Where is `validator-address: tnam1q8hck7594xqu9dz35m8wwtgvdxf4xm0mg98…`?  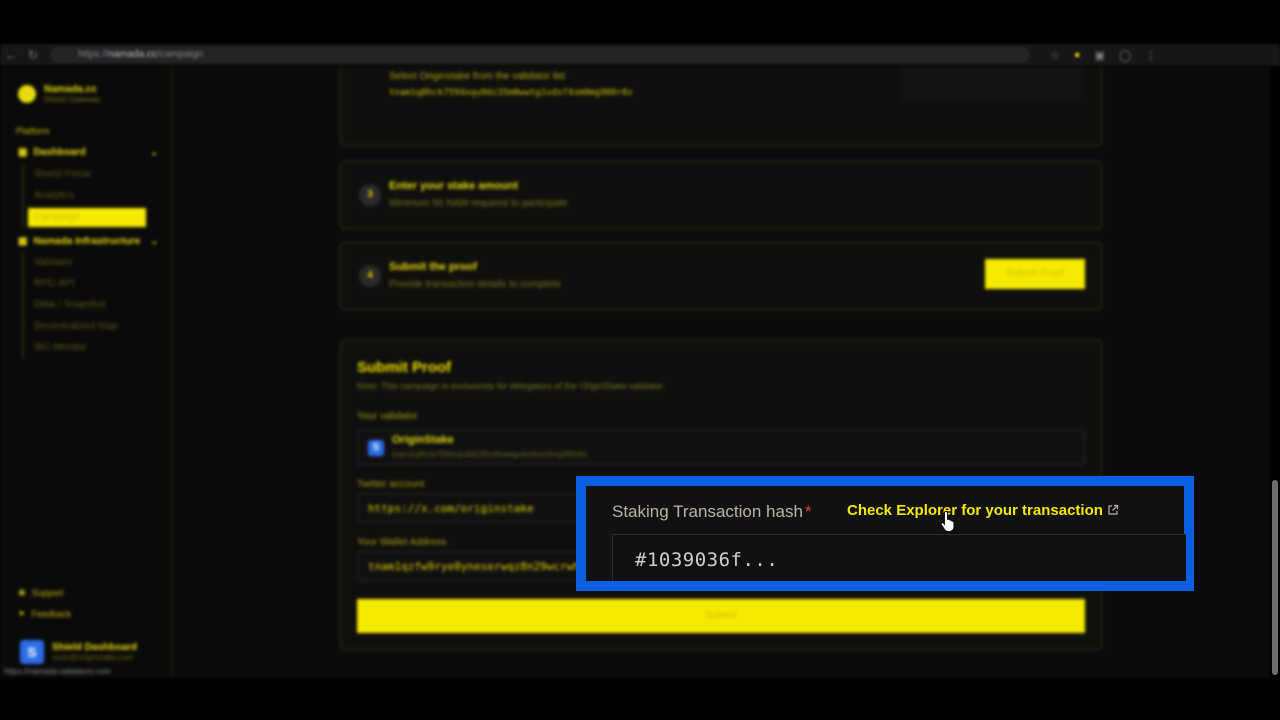 validator-address: tnam1q8hck7594xqu9dz35m8wwtgvdxf4xm0mg98… is located at coordinates (490, 454).